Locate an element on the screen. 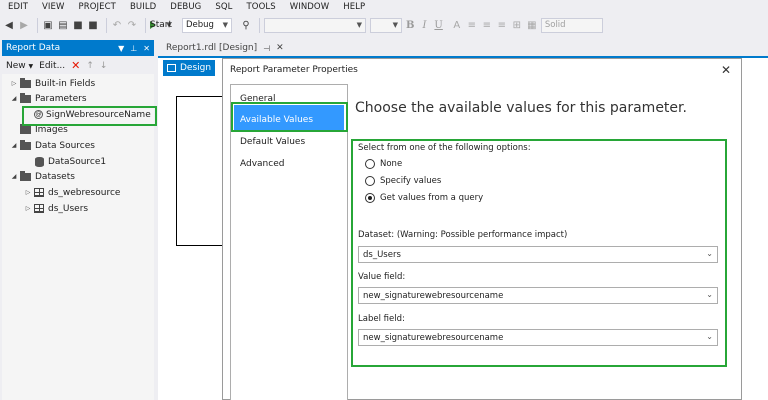 This screenshot has width=768, height=400. tree-item-ds-users: ▷ ds_Users is located at coordinates (56, 208).